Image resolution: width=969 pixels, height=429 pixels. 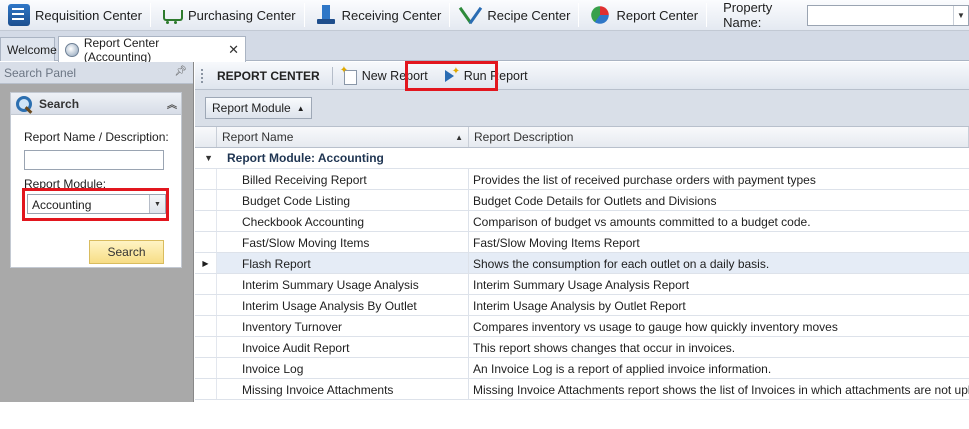 What do you see at coordinates (354, 389) in the screenshot?
I see `cell-report-name: Missing Invoice Attachments` at bounding box center [354, 389].